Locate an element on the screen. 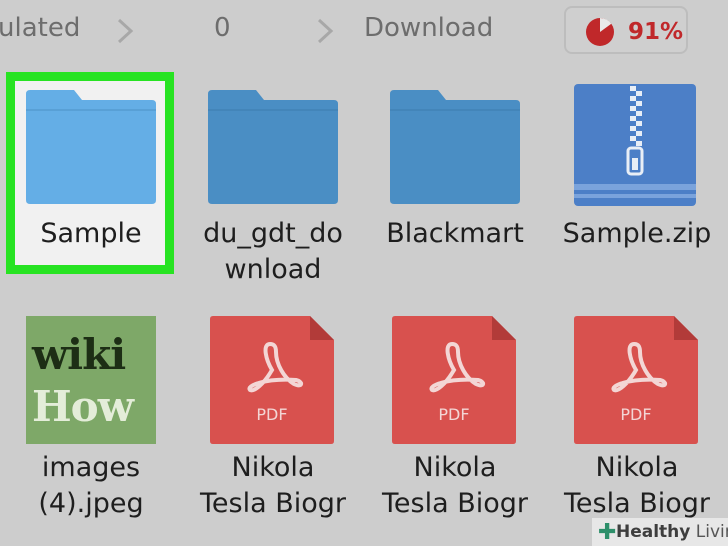  file-item-nikola-tesla-2: PDF Nikola Tesla Biogr is located at coordinates (455, 415).